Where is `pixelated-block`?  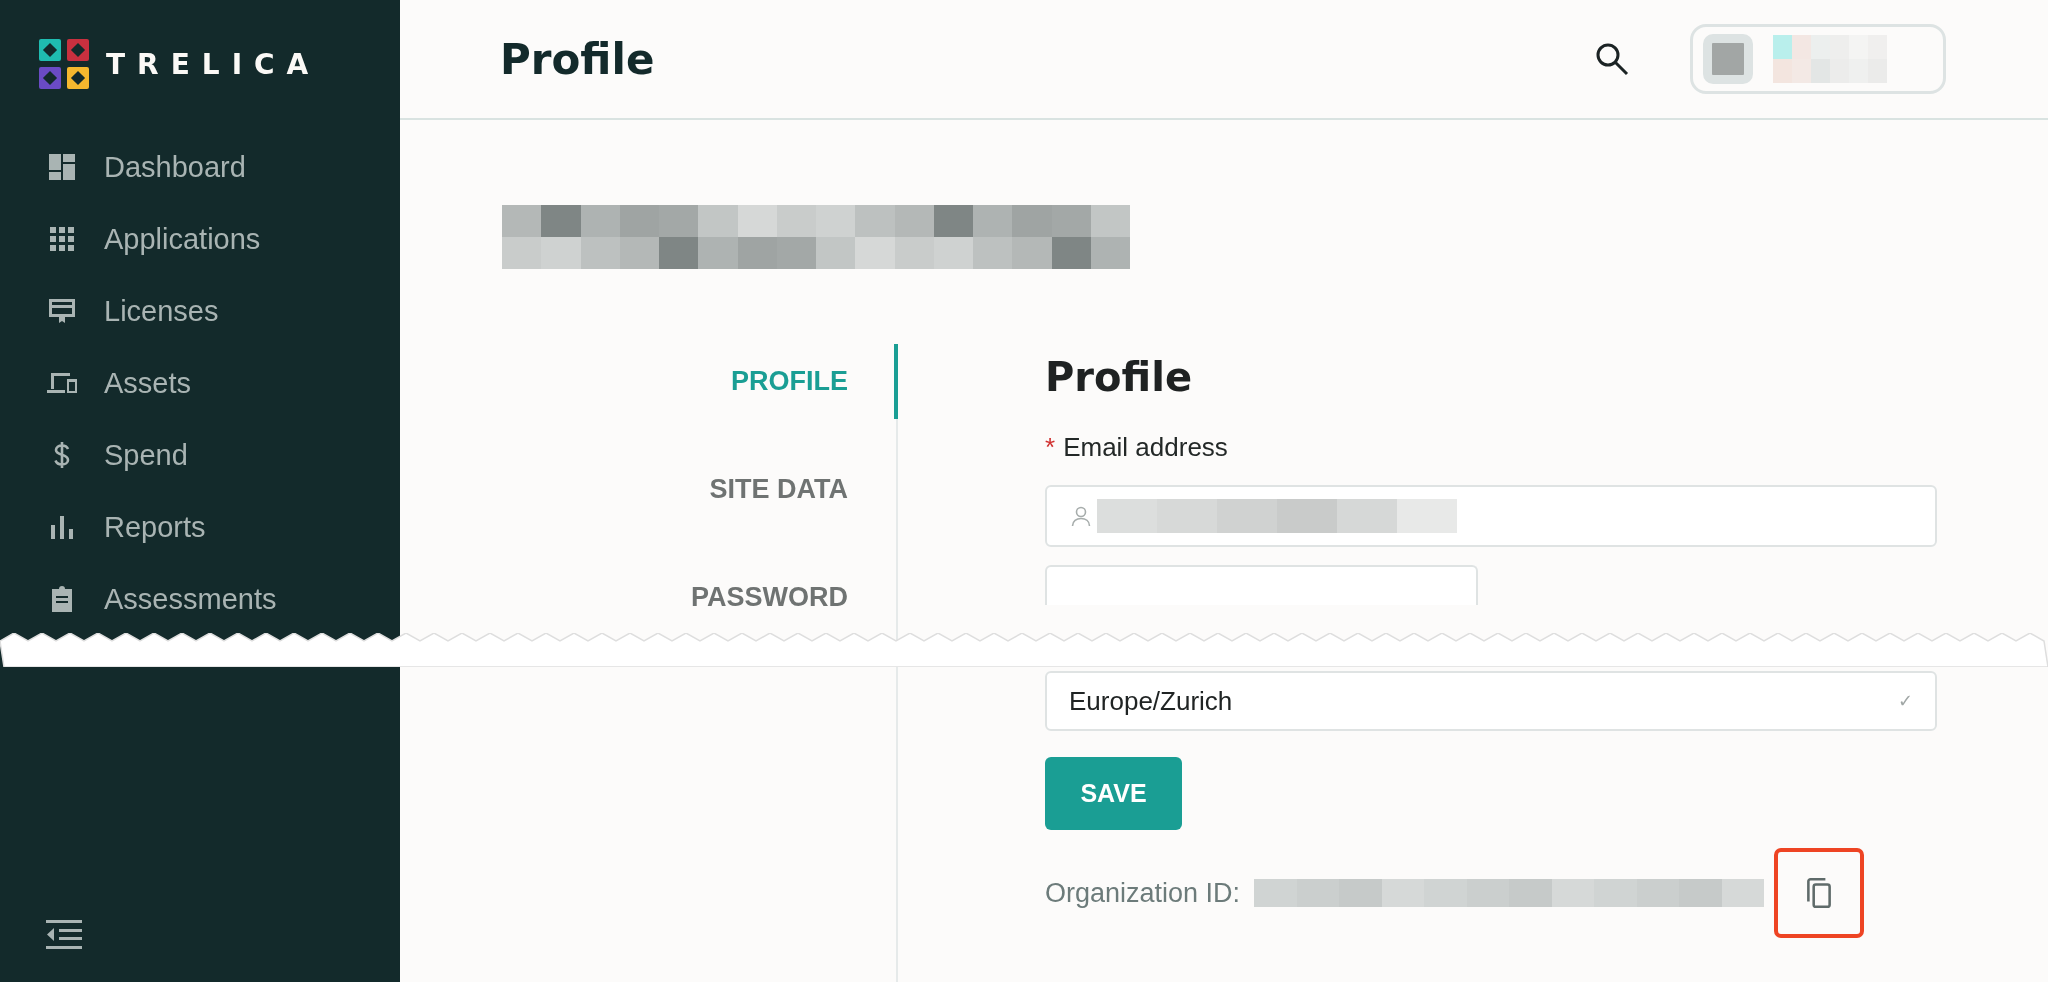 pixelated-block is located at coordinates (1728, 59).